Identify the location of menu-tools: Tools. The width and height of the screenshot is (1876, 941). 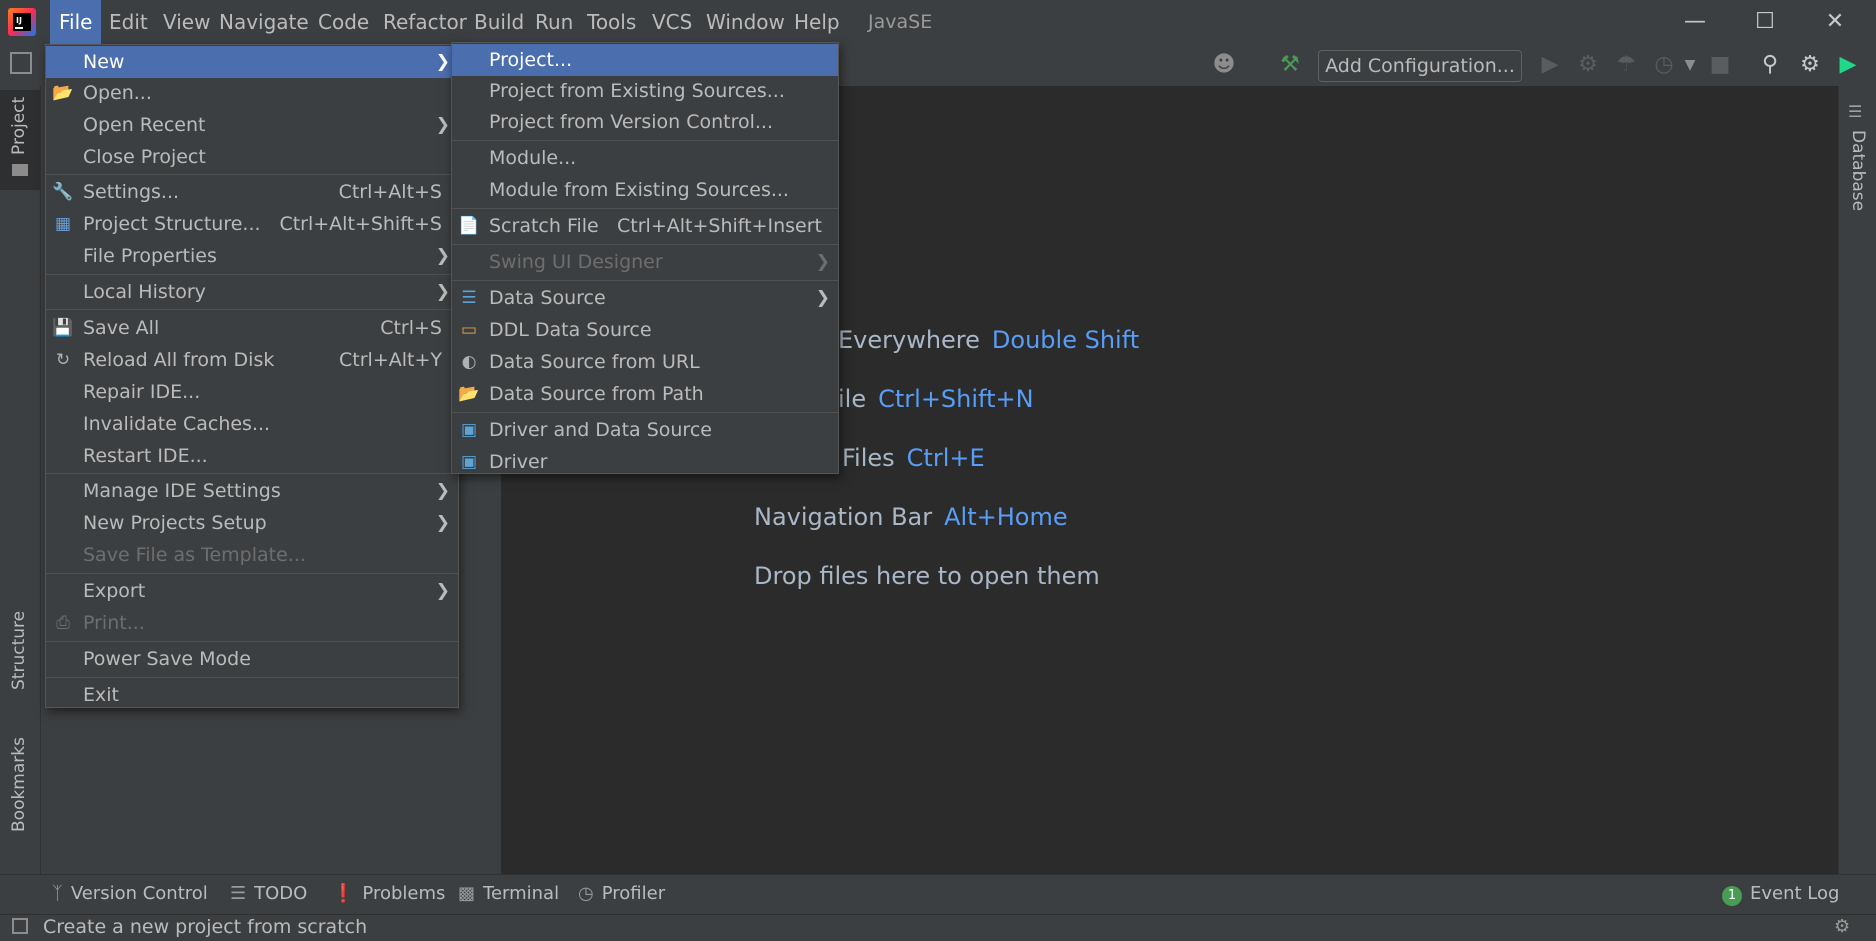
(611, 22).